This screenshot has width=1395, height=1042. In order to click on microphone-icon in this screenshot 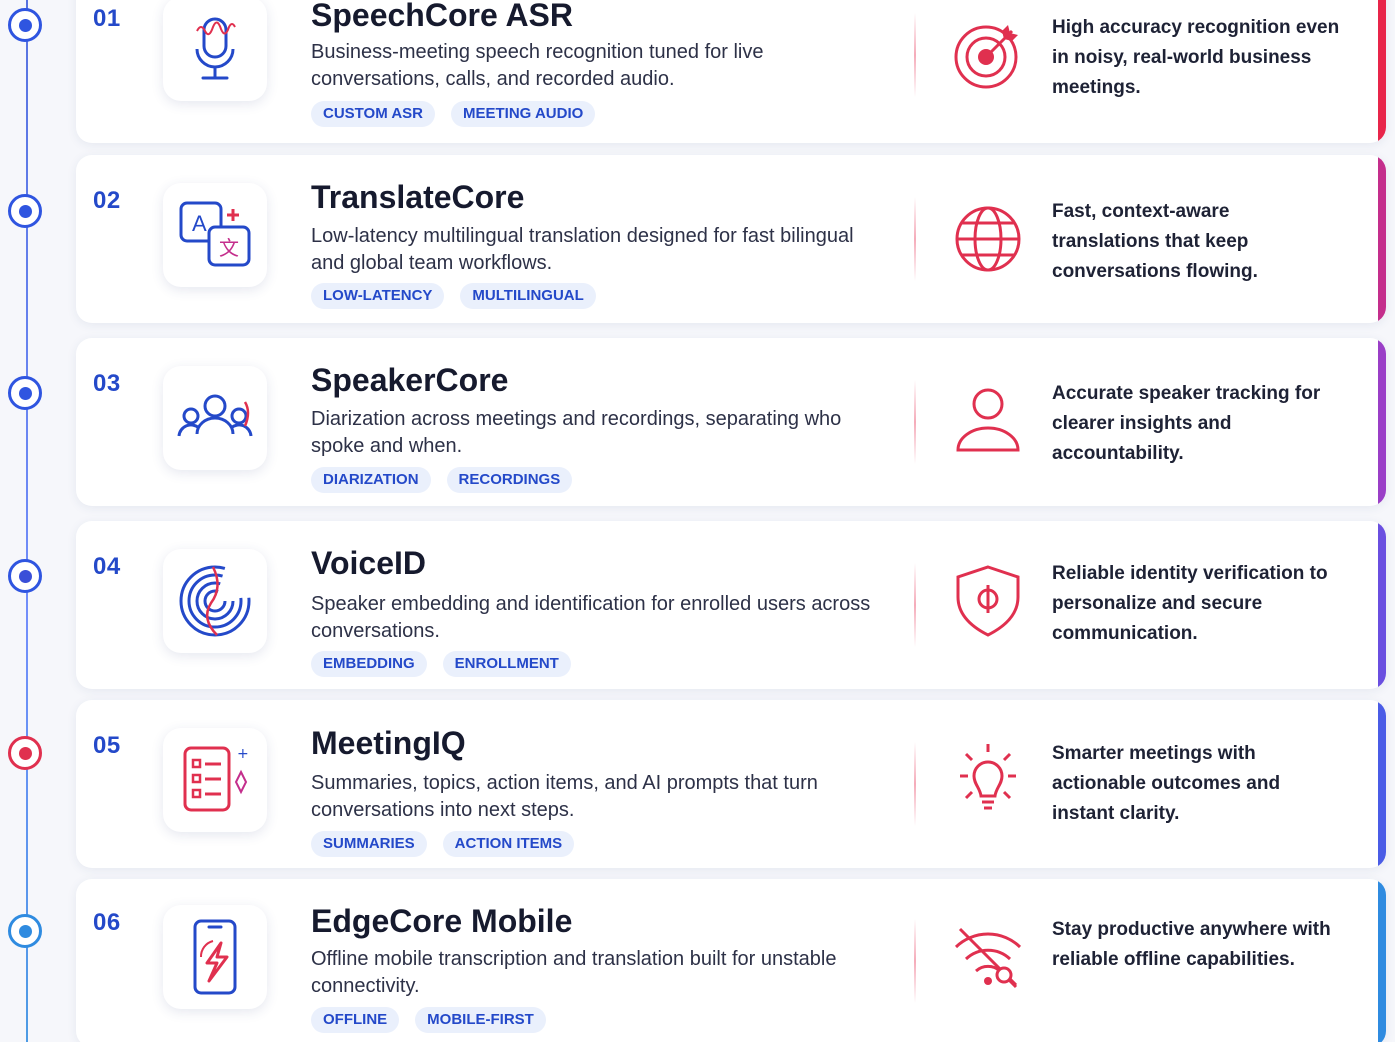, I will do `click(215, 48)`.